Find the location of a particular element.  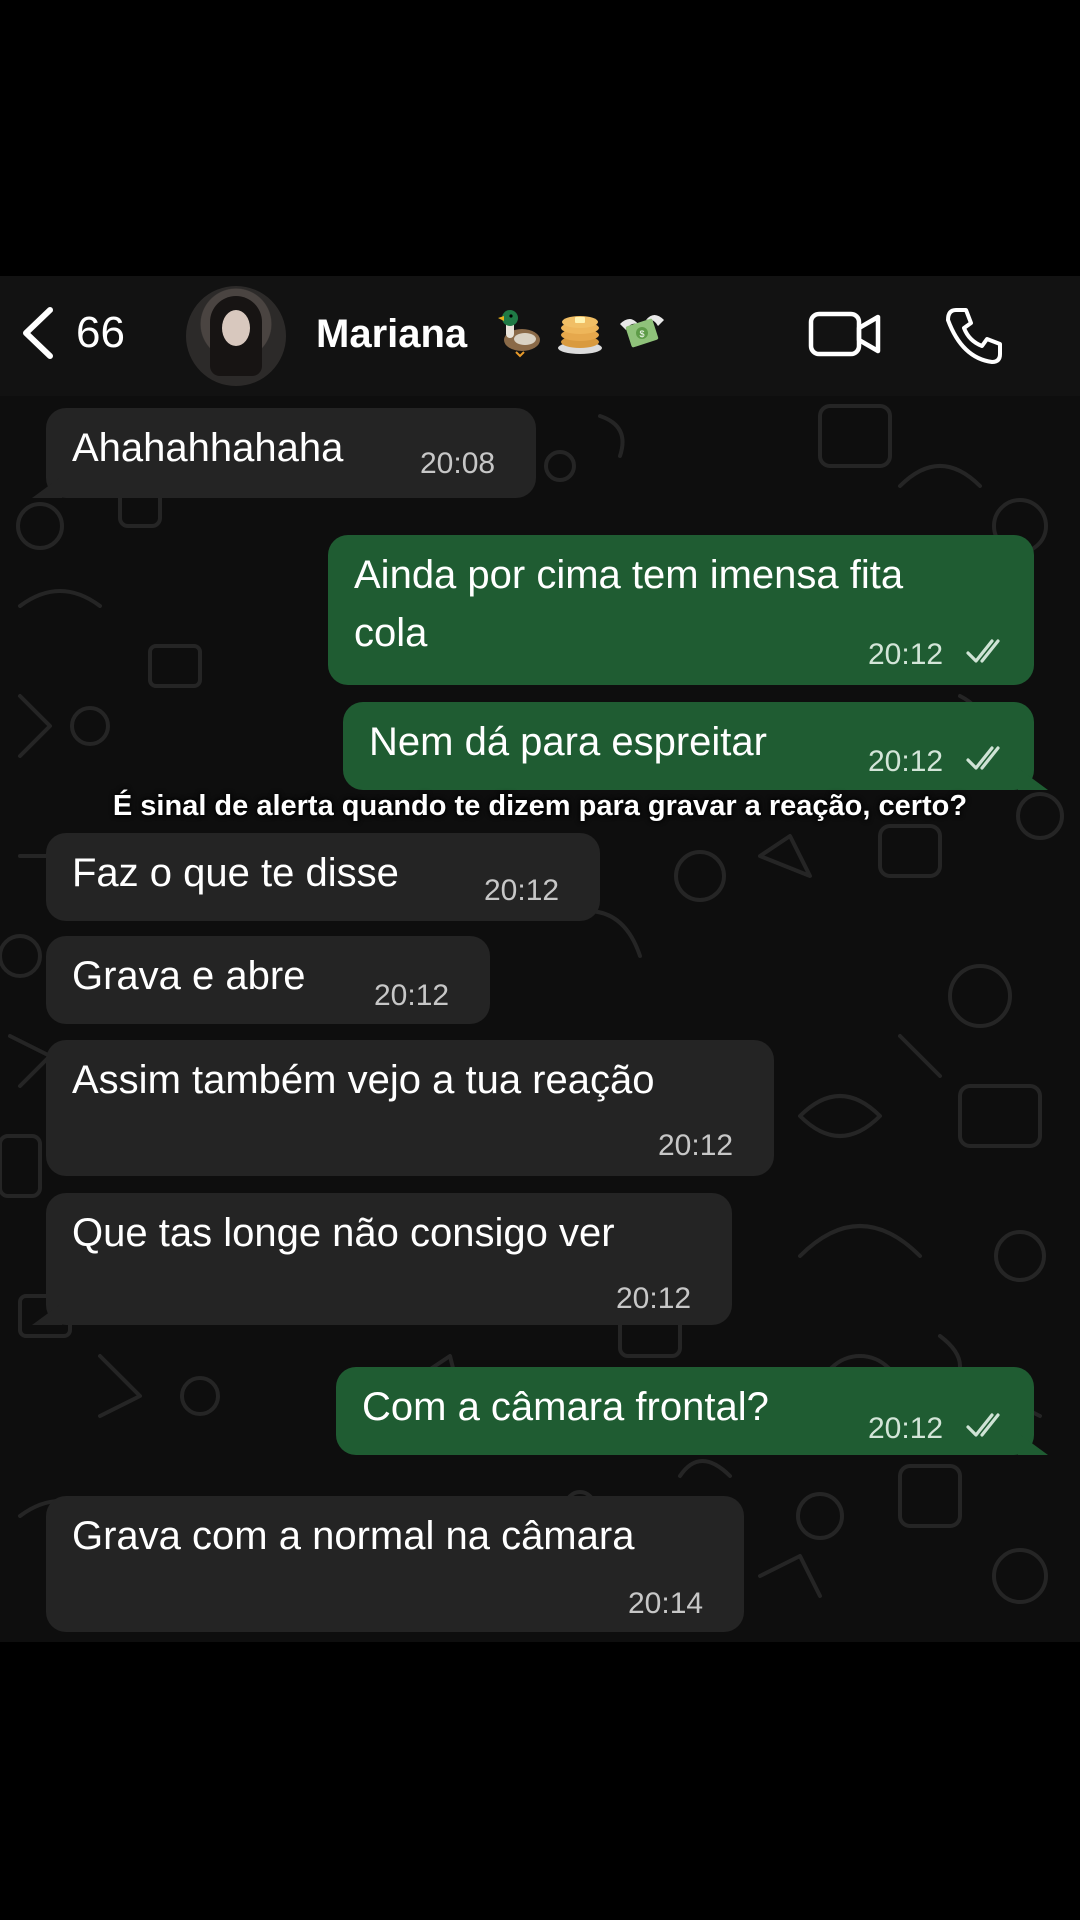

message-text: Grava e abre is located at coordinates (189, 976).